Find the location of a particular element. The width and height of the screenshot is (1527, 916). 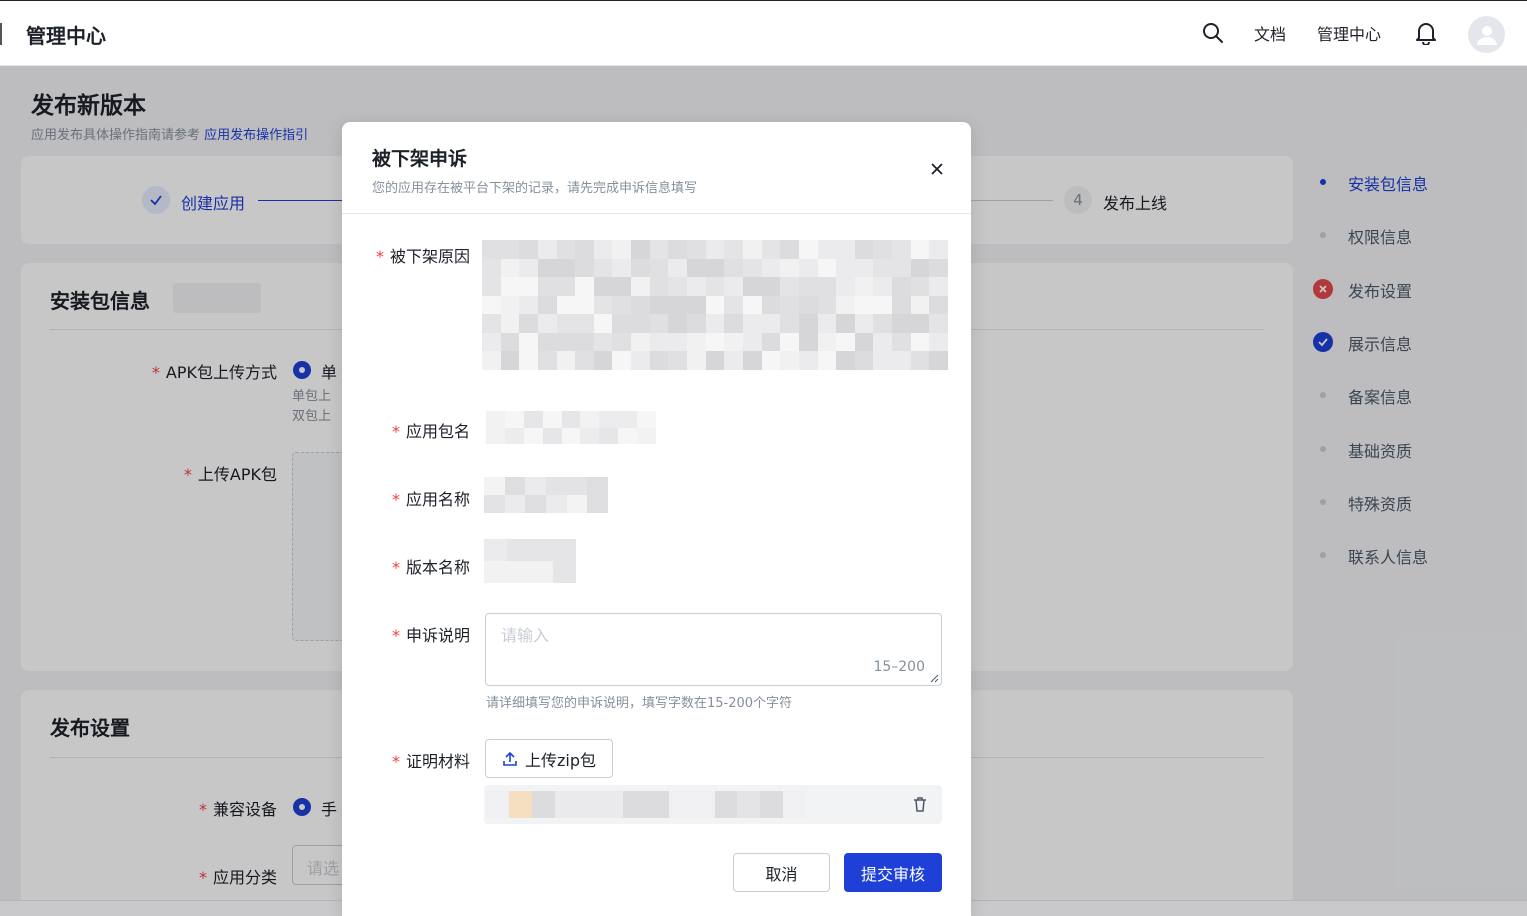

appeal-hint: 请详细填写您的申诉说明，填写字数在15-200个字符 is located at coordinates (639, 703).